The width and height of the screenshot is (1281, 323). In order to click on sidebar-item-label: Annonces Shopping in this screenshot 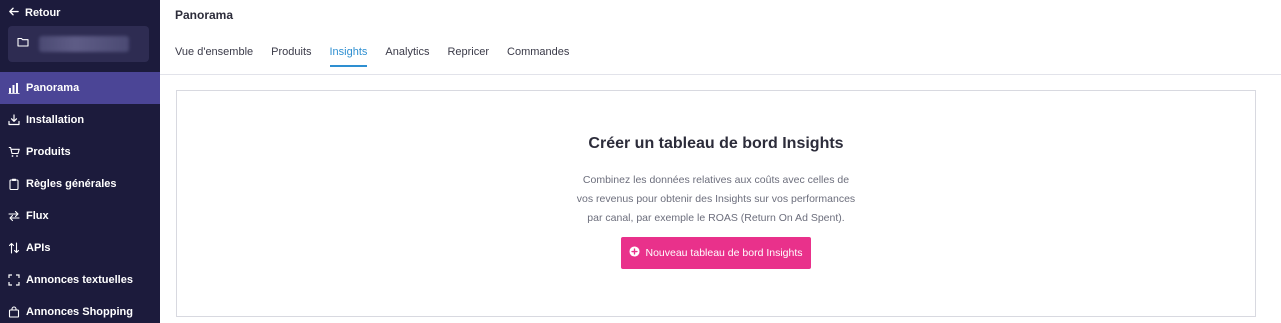, I will do `click(79, 312)`.